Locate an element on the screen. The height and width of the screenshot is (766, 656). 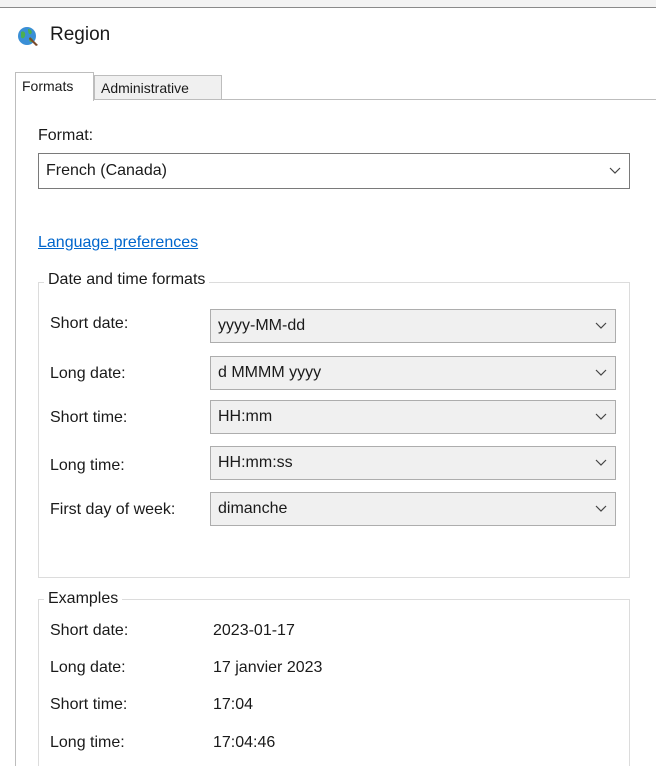
example-long-date-value: 17 janvier 2023 is located at coordinates (268, 667).